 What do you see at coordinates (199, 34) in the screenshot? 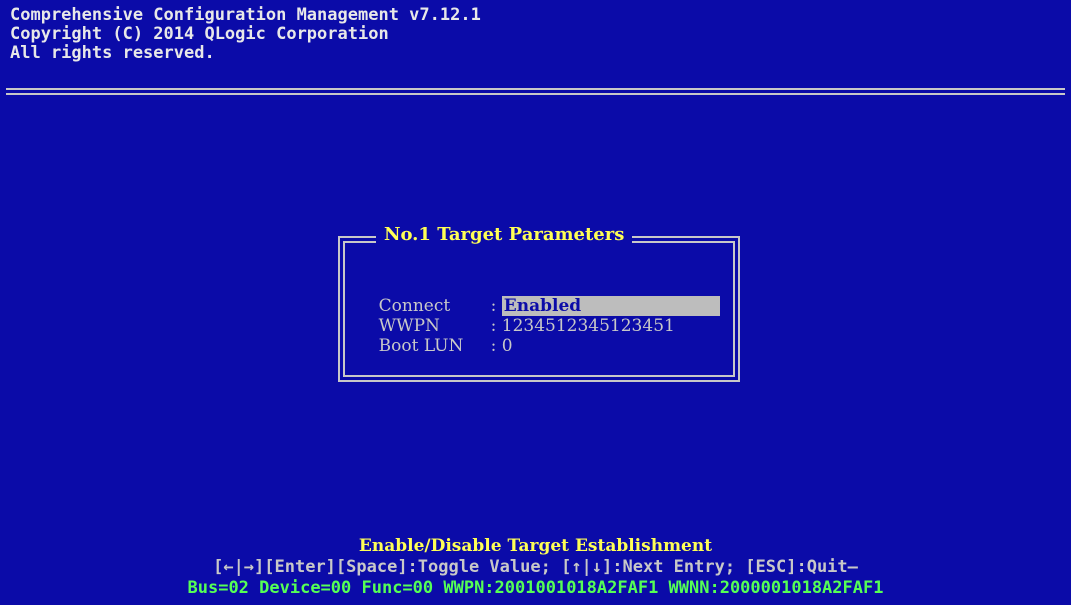
I see `copyright-text: Copyright (C) 2014 QLogic Corporation` at bounding box center [199, 34].